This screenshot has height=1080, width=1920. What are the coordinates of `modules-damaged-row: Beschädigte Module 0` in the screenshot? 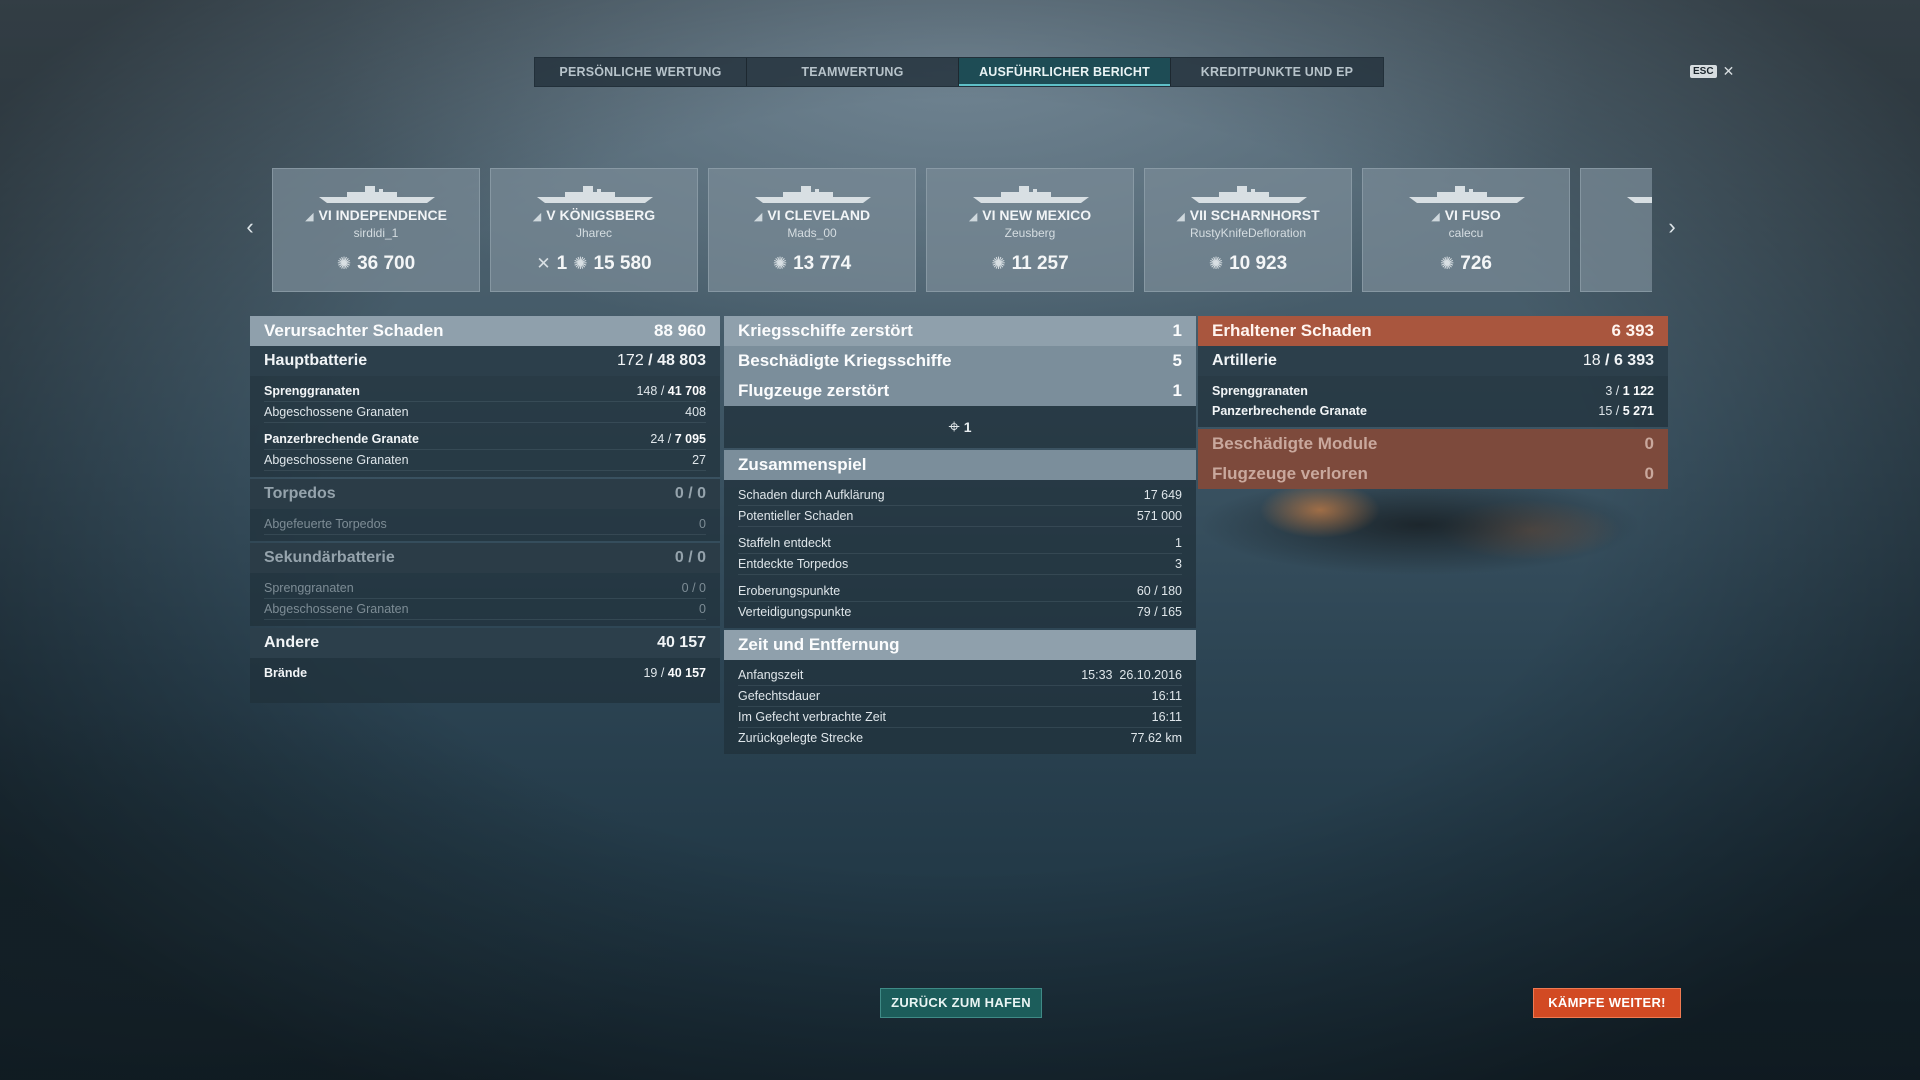 It's located at (1433, 444).